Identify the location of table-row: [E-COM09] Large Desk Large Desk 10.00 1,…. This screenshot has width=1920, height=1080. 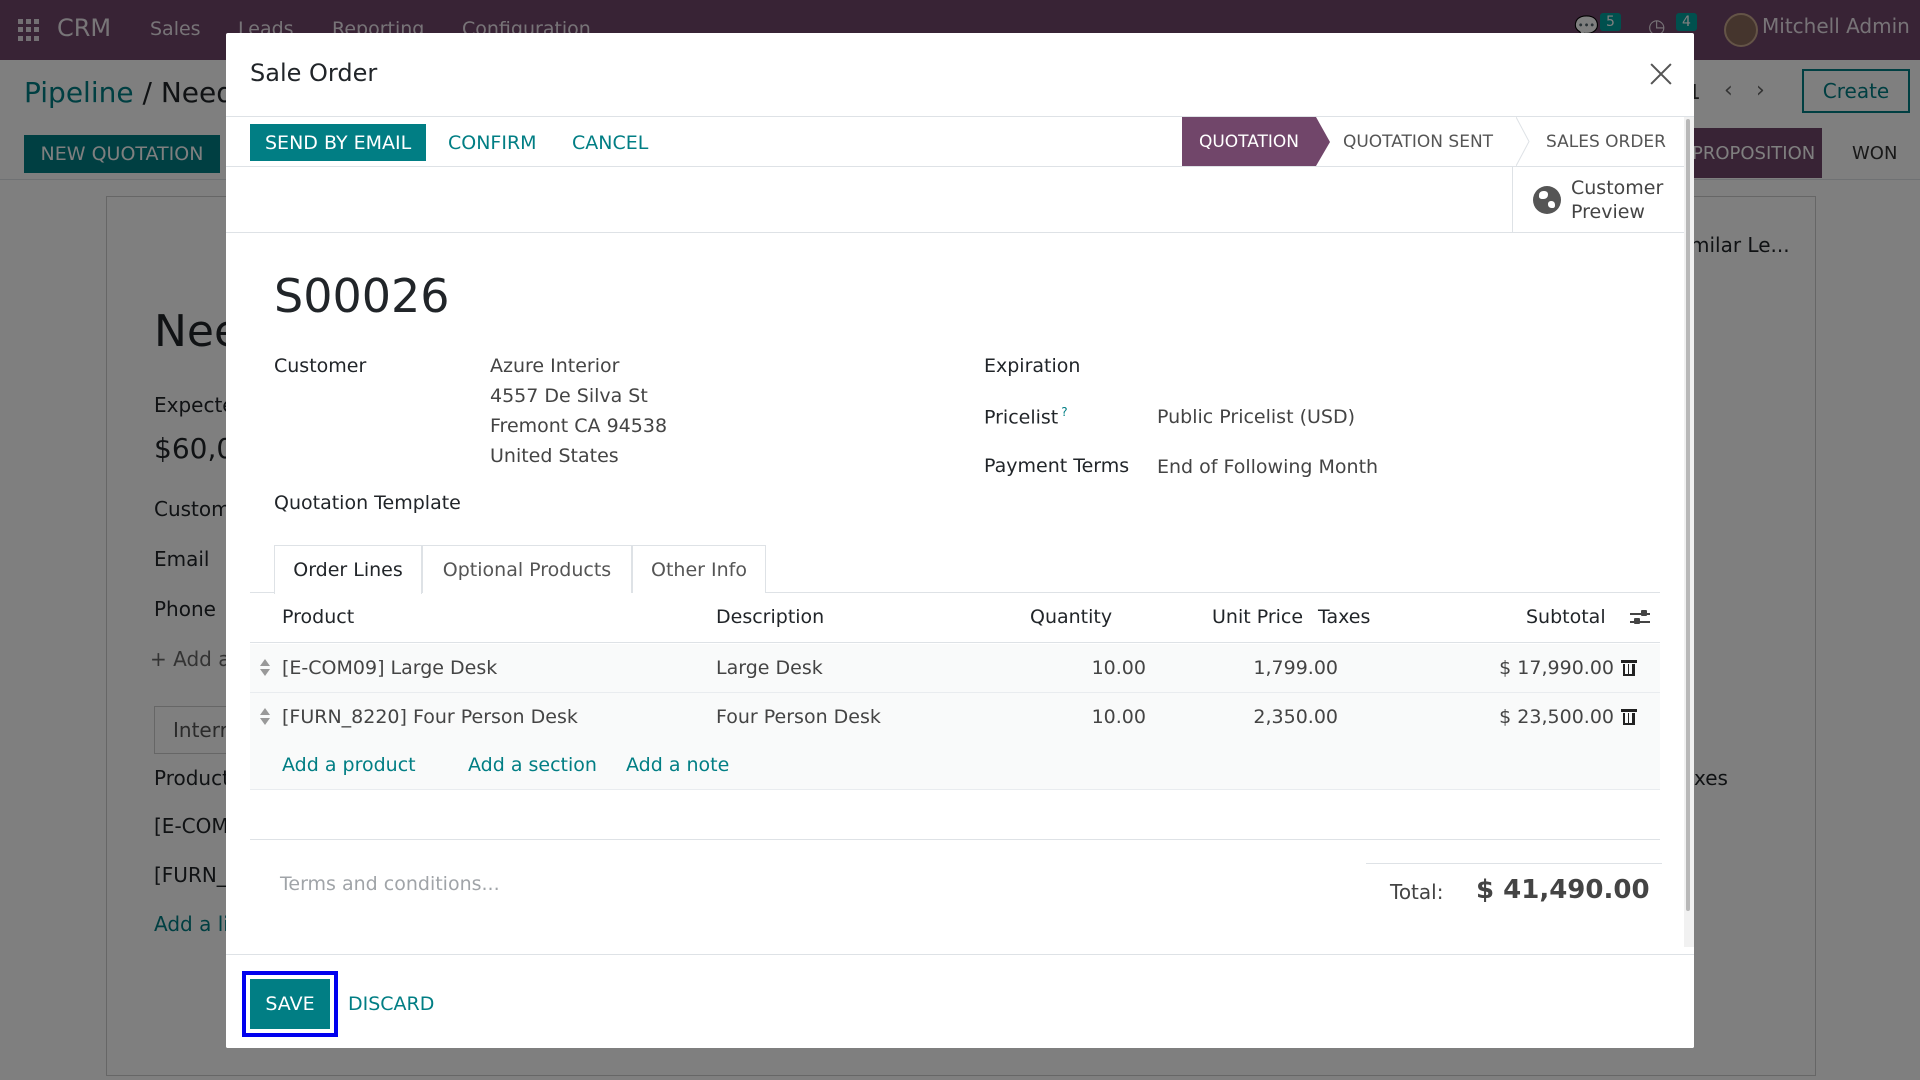
(955, 668).